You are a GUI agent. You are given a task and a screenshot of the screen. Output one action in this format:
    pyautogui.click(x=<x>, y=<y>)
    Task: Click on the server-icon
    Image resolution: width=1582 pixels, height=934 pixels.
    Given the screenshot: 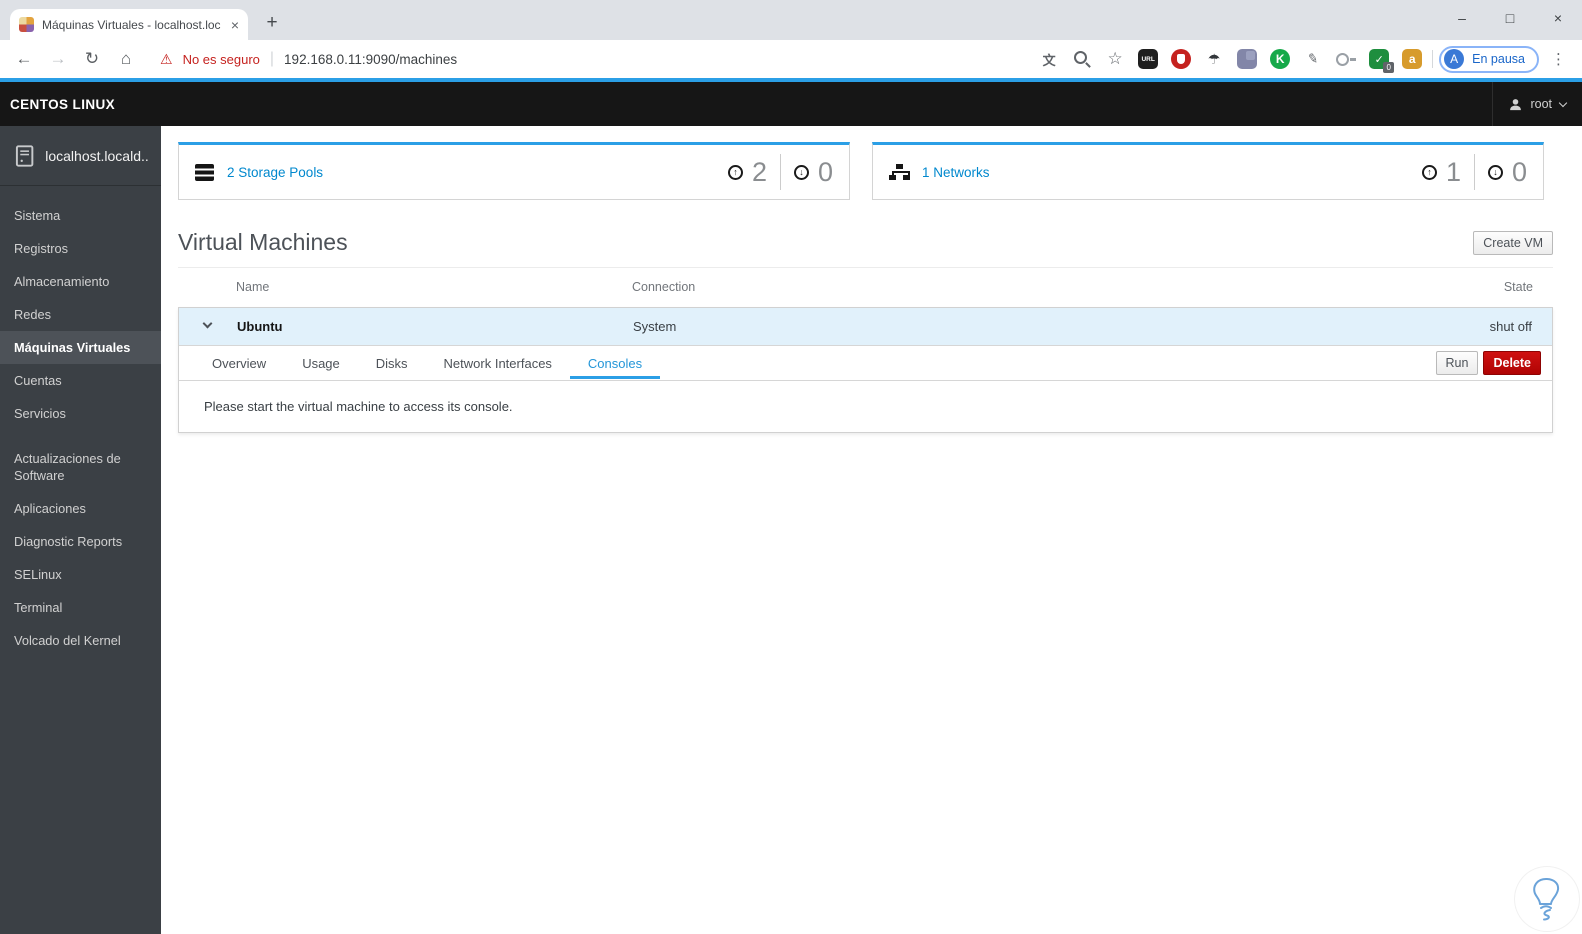 What is the action you would take?
    pyautogui.click(x=24, y=156)
    